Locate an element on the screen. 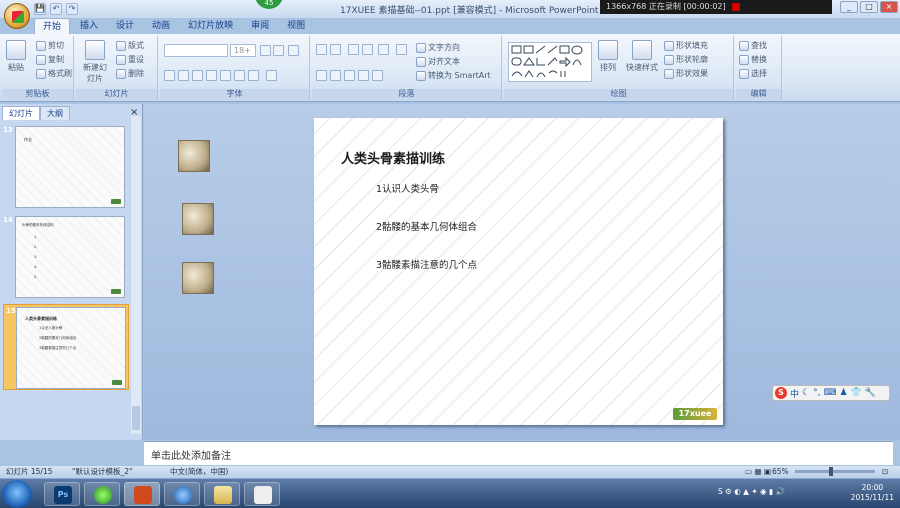  text-direction-button: 文字方向 is located at coordinates (438, 47).